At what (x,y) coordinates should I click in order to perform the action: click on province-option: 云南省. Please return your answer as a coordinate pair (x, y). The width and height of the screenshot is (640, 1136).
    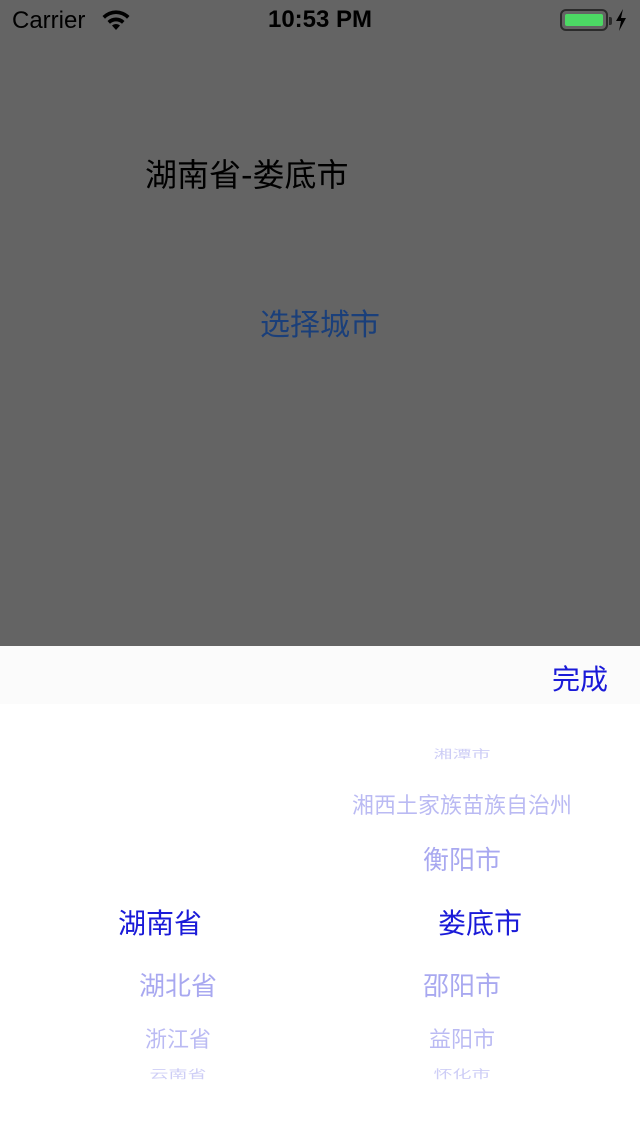
    Looking at the image, I should click on (178, 1073).